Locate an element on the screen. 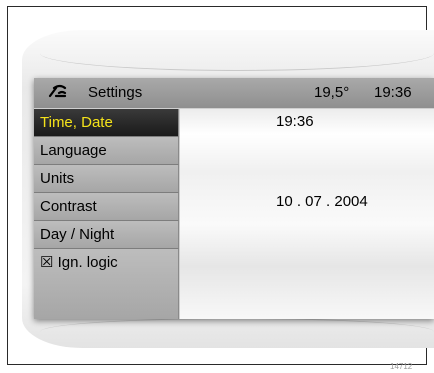  date-value: 10 . 07 . 2004 is located at coordinates (322, 201).